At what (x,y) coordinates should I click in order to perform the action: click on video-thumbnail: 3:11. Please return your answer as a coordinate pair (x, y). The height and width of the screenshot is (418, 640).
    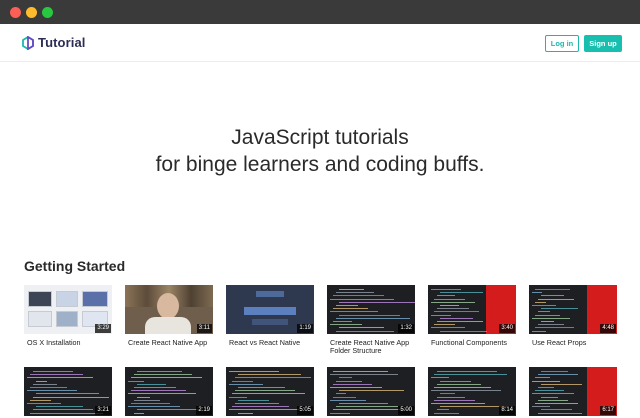
    Looking at the image, I should click on (169, 309).